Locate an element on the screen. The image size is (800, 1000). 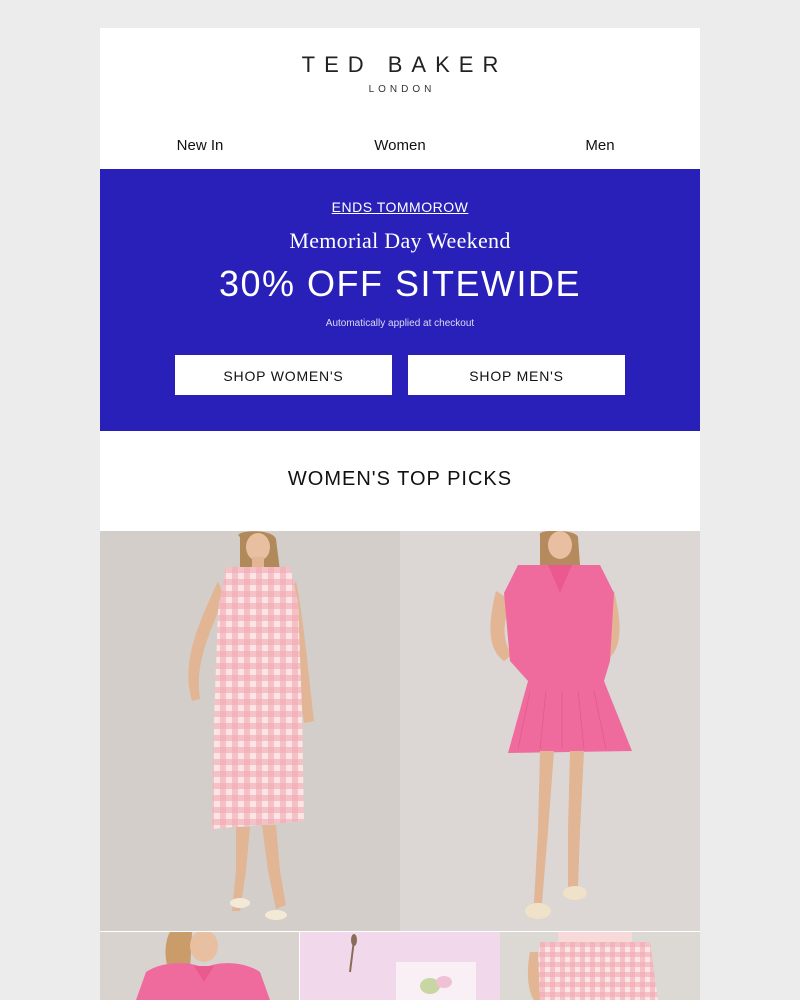
pink-knit-dress-image is located at coordinates (561, 725).